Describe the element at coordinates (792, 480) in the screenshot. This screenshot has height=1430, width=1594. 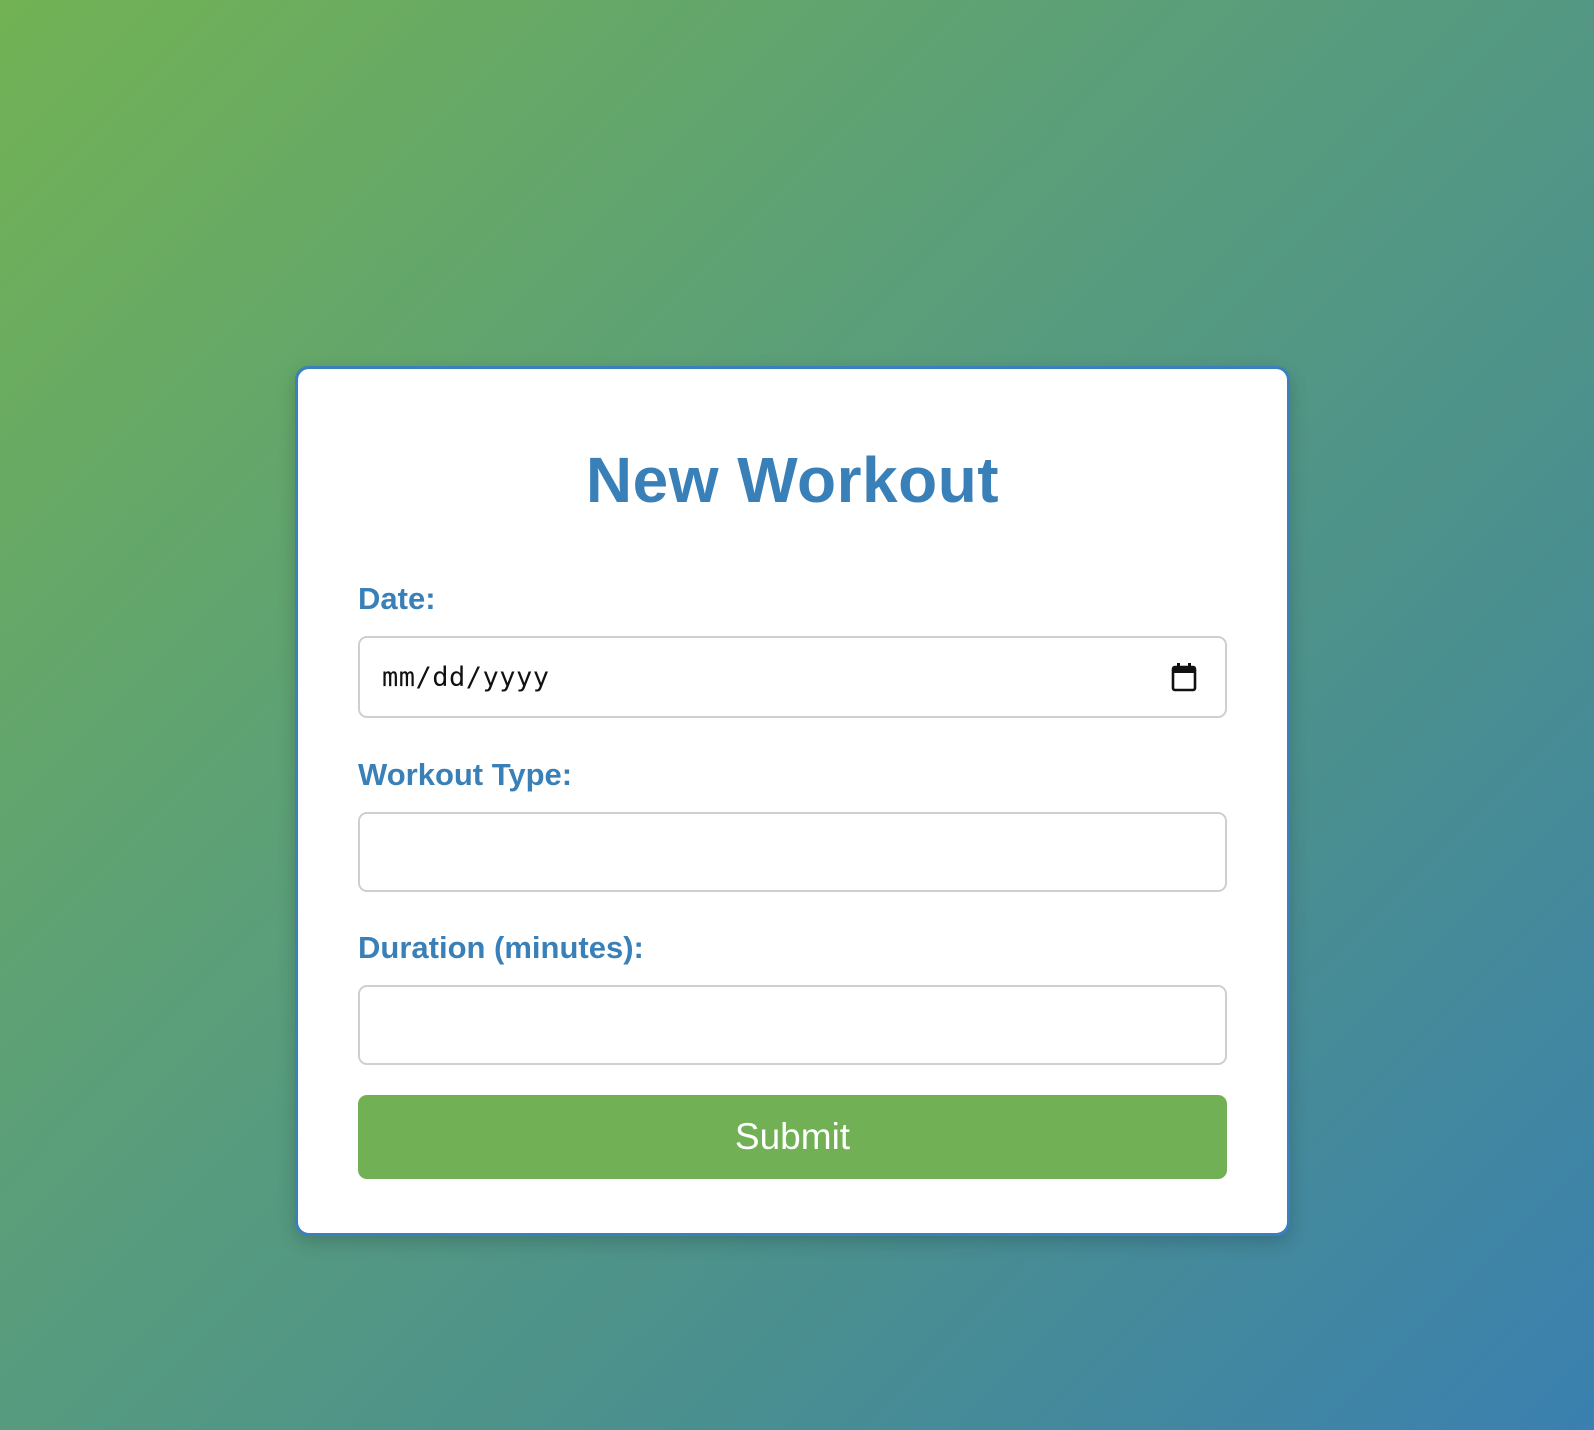
I see `page-title: New Workout` at that location.